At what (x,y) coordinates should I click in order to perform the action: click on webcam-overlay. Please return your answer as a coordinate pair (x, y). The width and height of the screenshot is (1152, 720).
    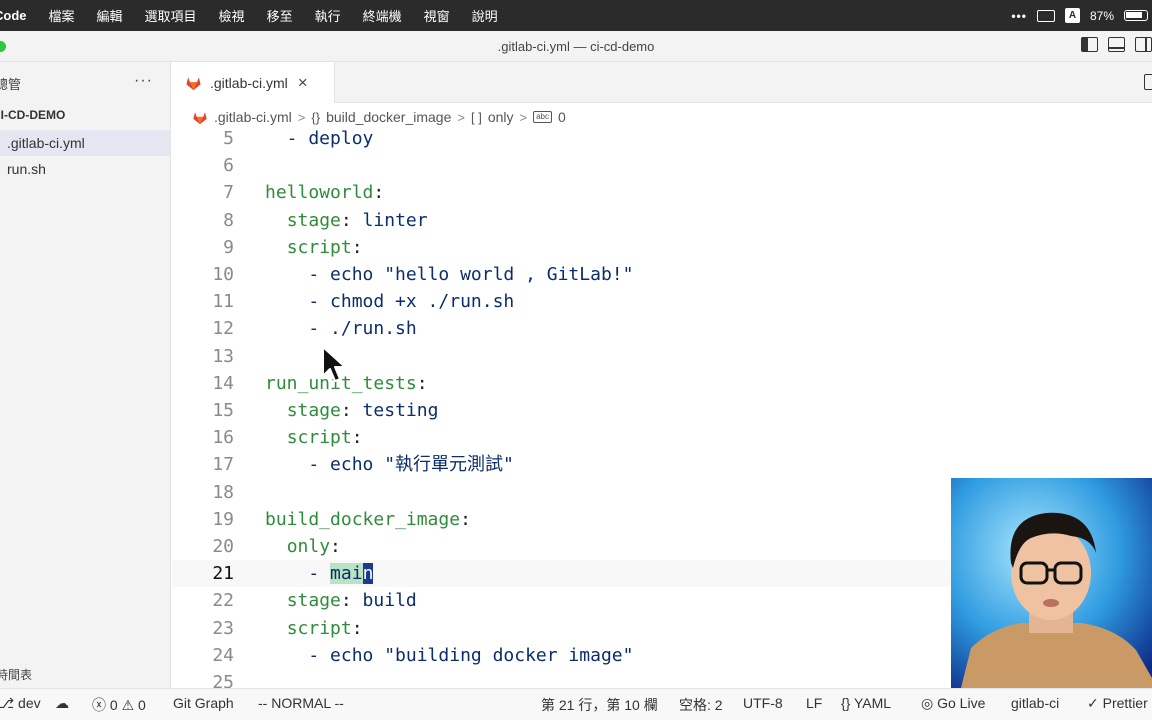
    Looking at the image, I should click on (1051, 583).